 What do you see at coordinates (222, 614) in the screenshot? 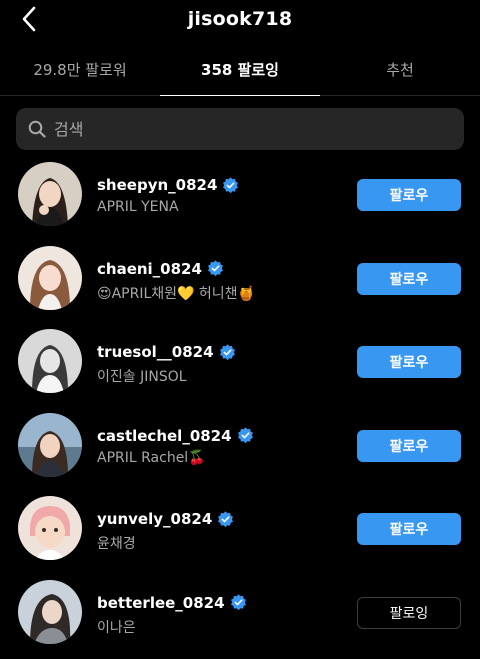
I see `account-info: betterlee_0824 이나은` at bounding box center [222, 614].